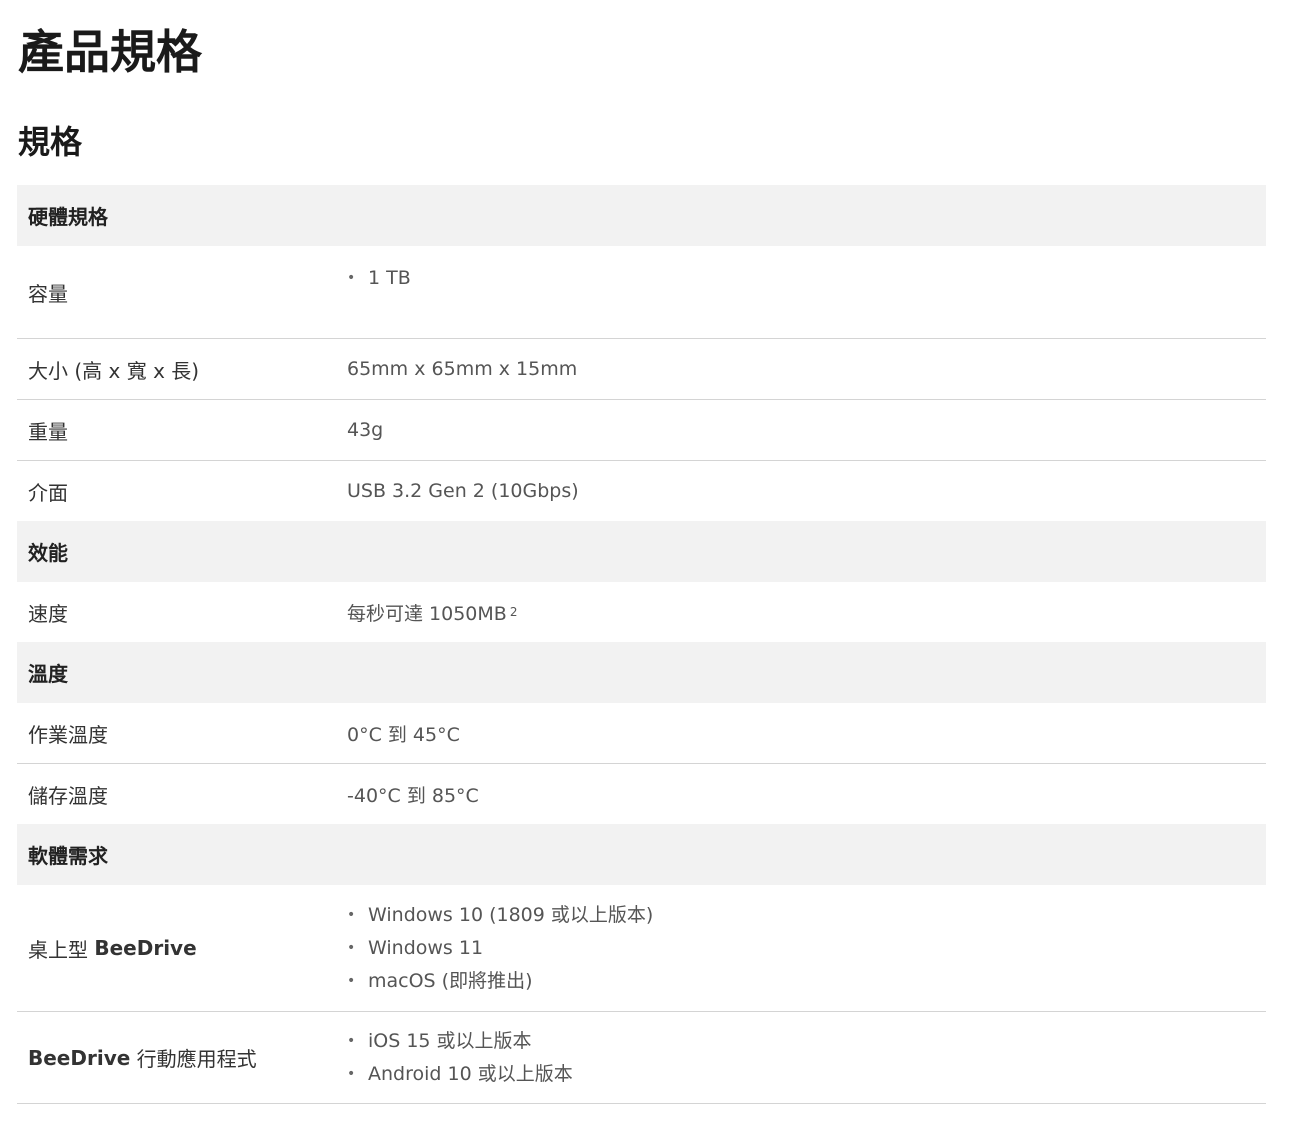 The width and height of the screenshot is (1297, 1131). What do you see at coordinates (48, 674) in the screenshot?
I see `spec-group-title: 溫度` at bounding box center [48, 674].